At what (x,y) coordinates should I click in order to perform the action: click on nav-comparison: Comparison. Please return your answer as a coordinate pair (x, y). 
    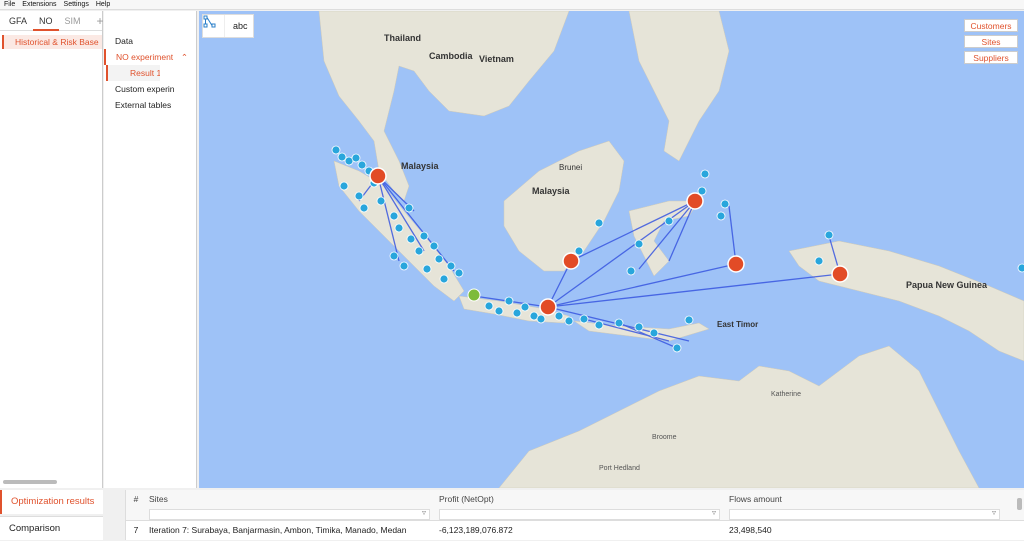
    Looking at the image, I should click on (51, 528).